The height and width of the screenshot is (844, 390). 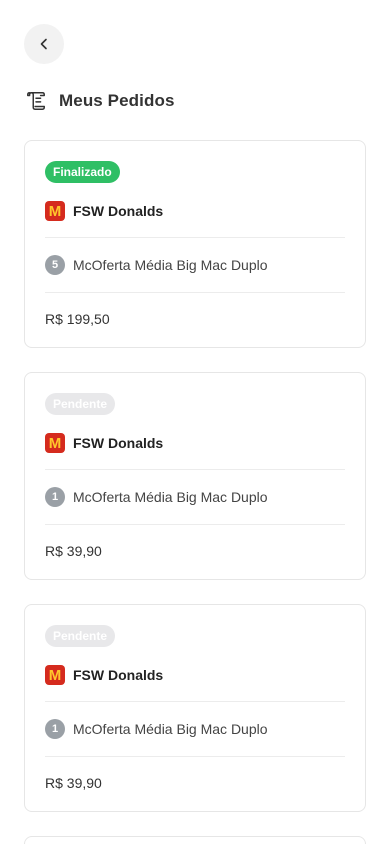 What do you see at coordinates (117, 100) in the screenshot?
I see `page-title: Meus Pedidos` at bounding box center [117, 100].